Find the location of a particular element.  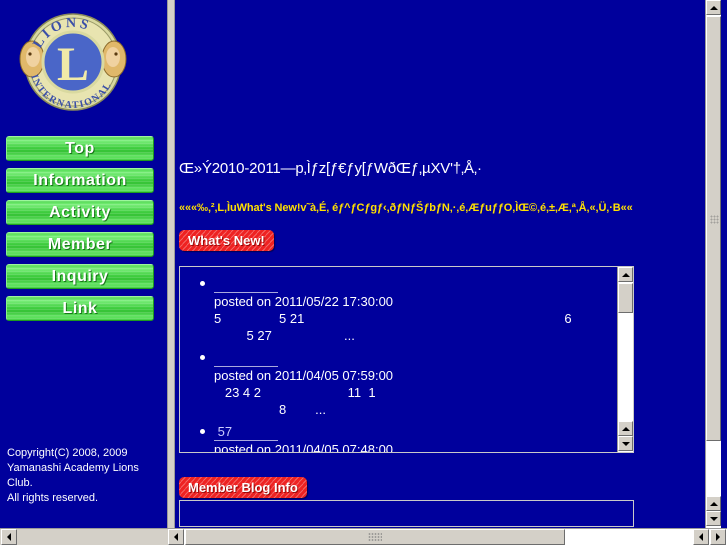

sidebar-item-link: Link is located at coordinates (80, 308).